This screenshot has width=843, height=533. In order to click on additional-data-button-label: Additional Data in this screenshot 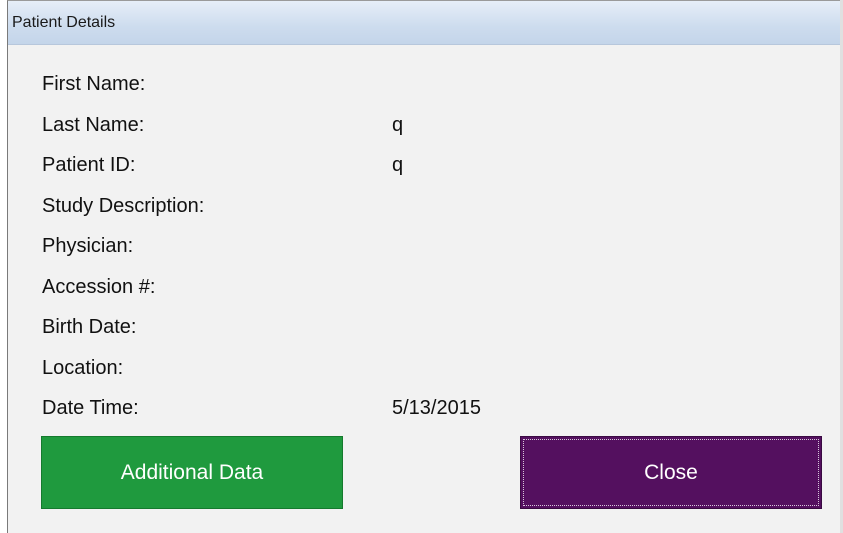, I will do `click(192, 472)`.